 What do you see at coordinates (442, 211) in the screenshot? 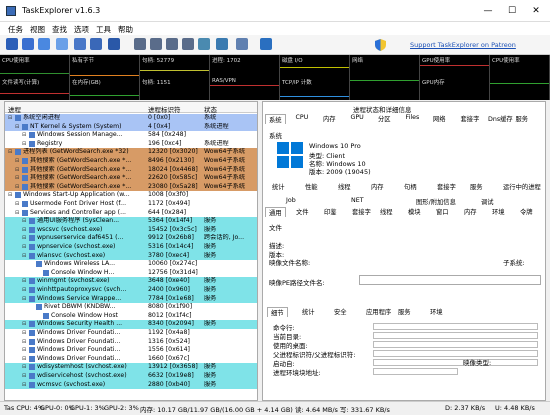
I see `process-detail-tab: 窗口` at bounding box center [442, 211].